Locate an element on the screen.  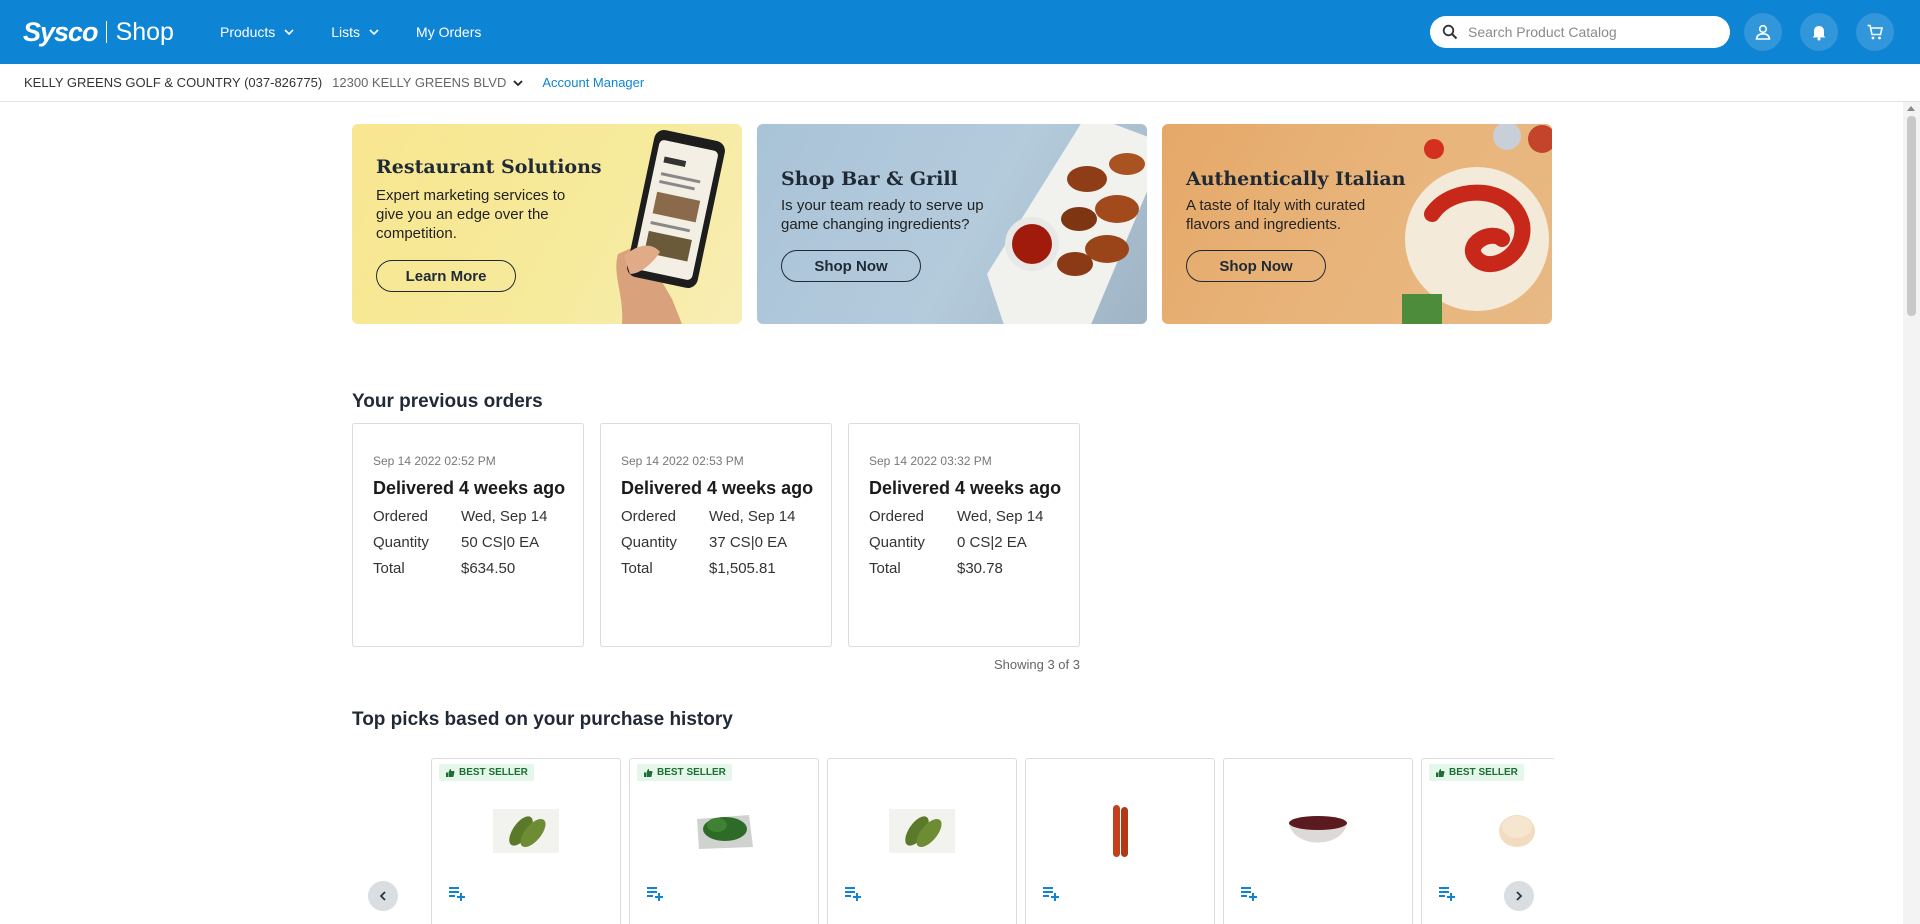
scroll-up-arrow-icon is located at coordinates (1911, 108).